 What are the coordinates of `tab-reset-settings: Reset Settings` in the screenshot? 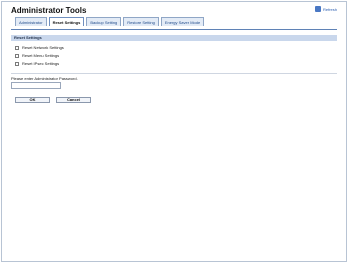 It's located at (66, 21).